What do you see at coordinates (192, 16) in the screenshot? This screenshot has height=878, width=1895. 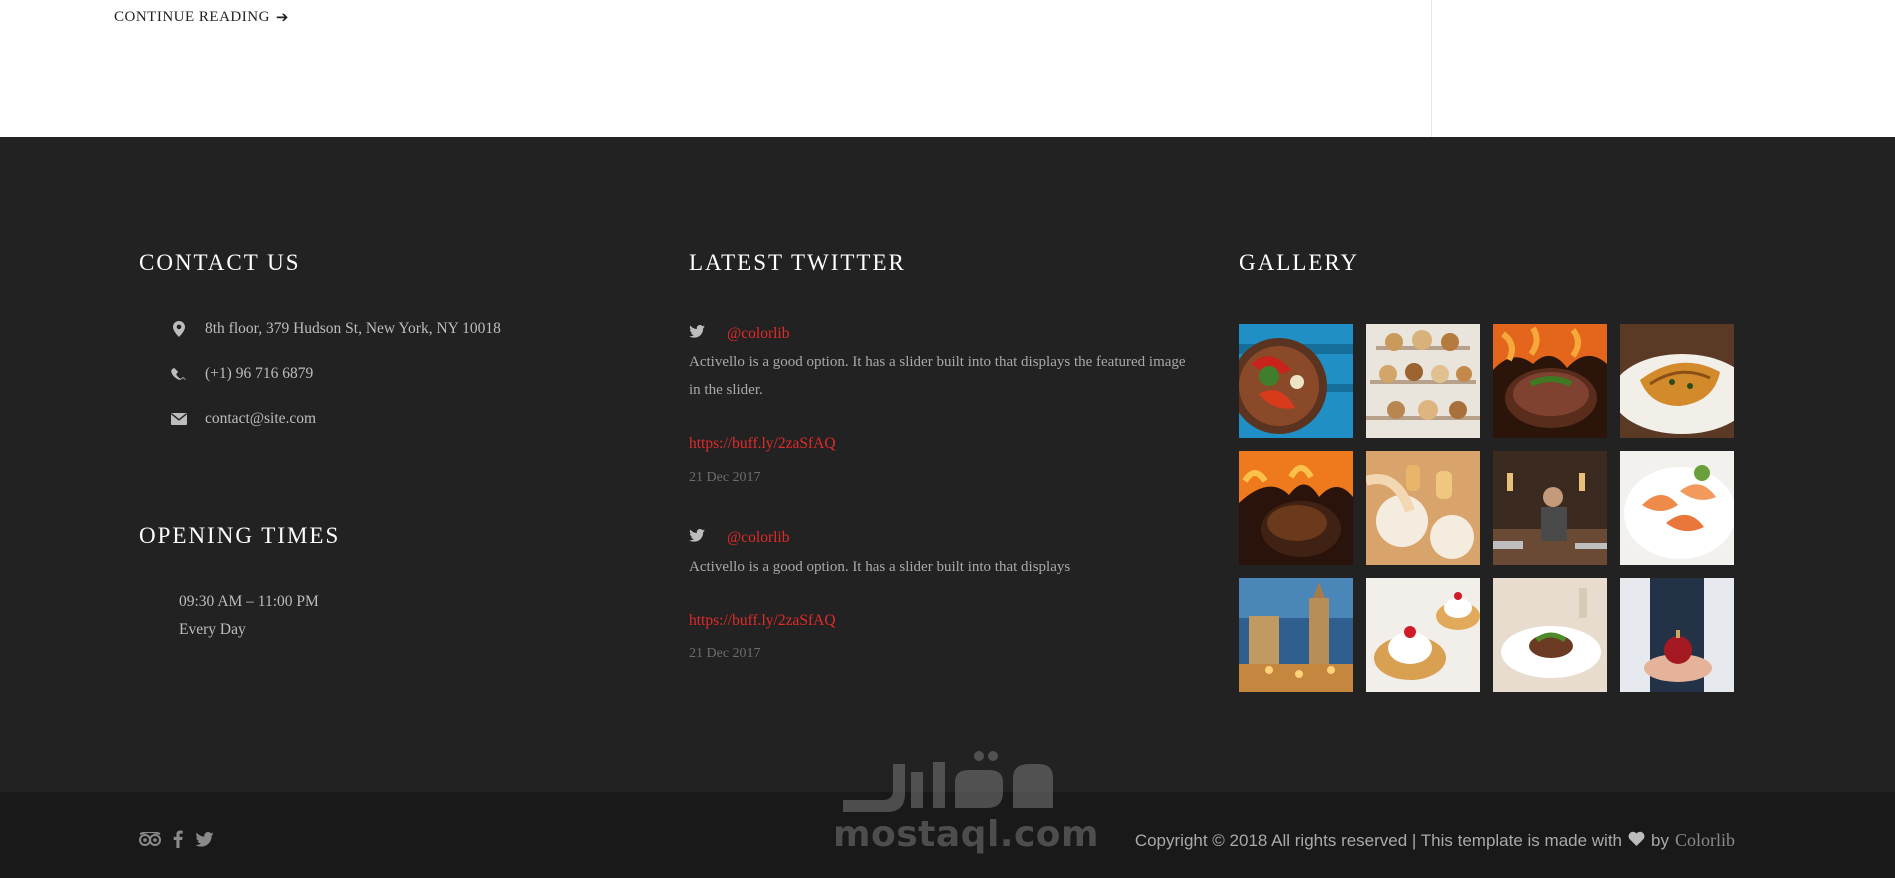 I see `continue-reading-label: CONTINUE READING` at bounding box center [192, 16].